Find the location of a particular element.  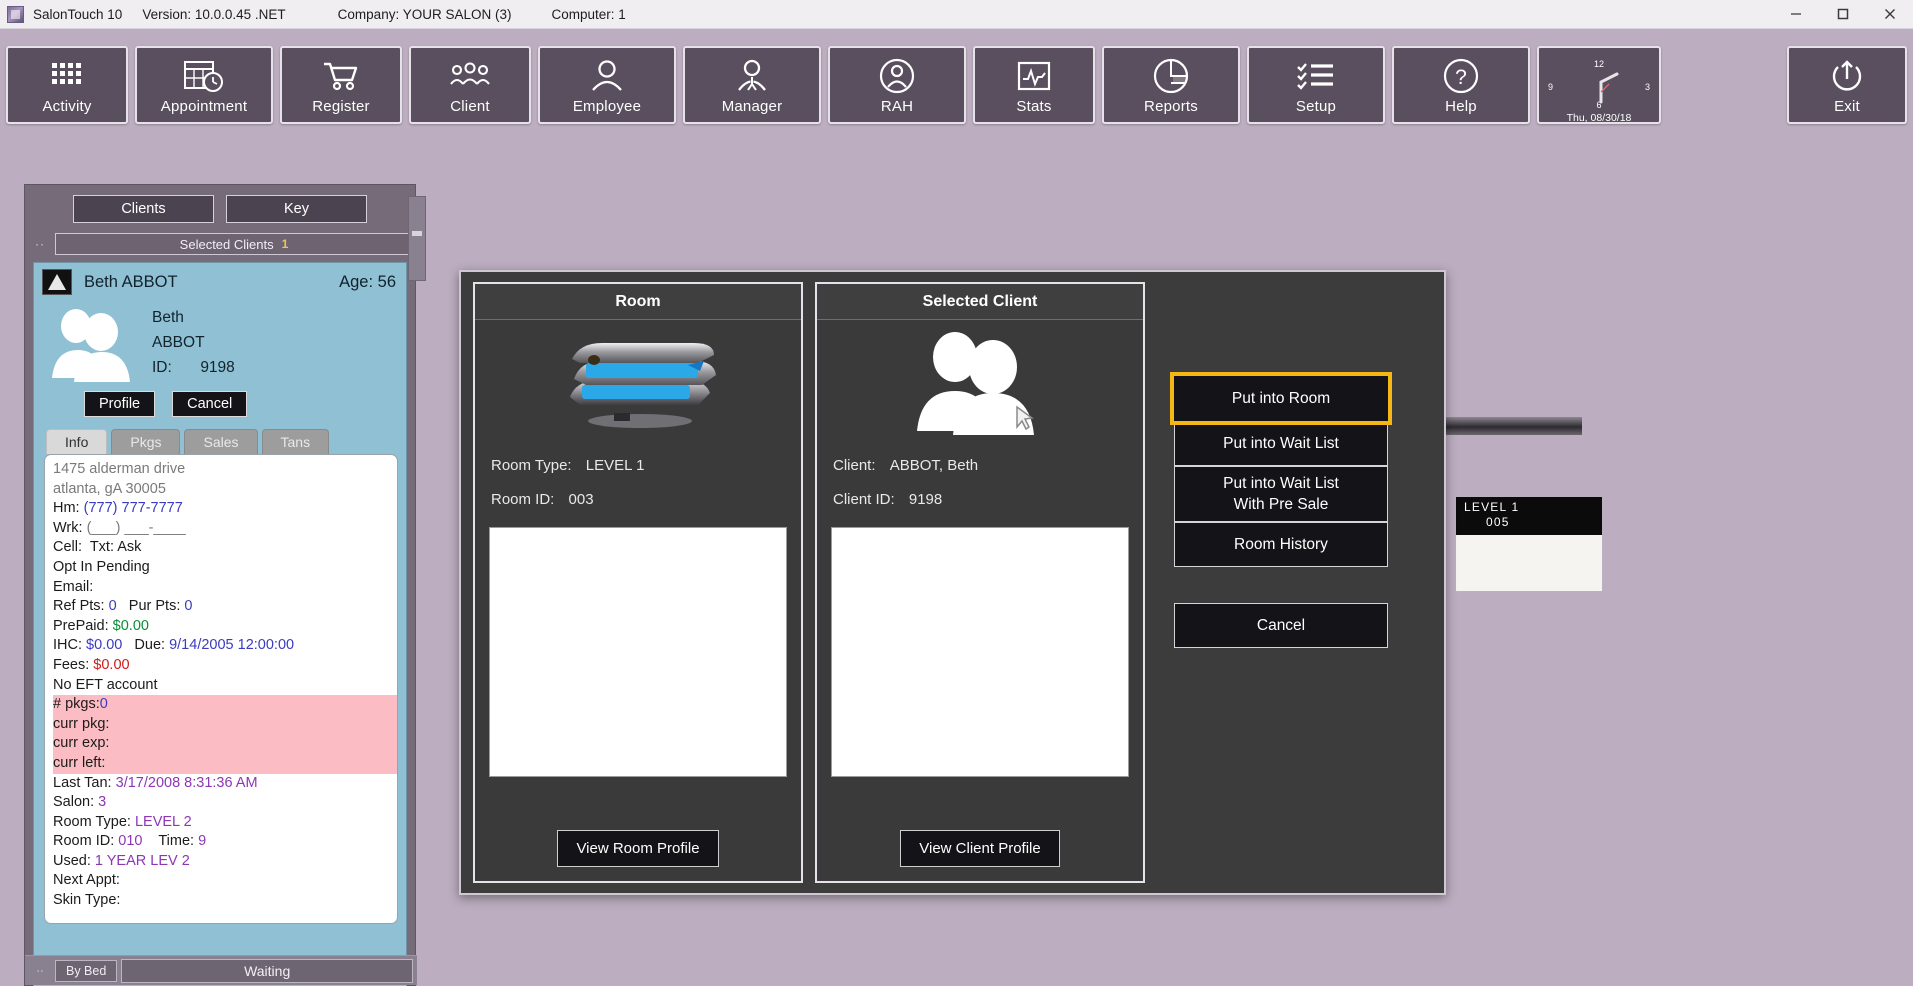

selected-clients-count-badge: 1 is located at coordinates (285, 244).